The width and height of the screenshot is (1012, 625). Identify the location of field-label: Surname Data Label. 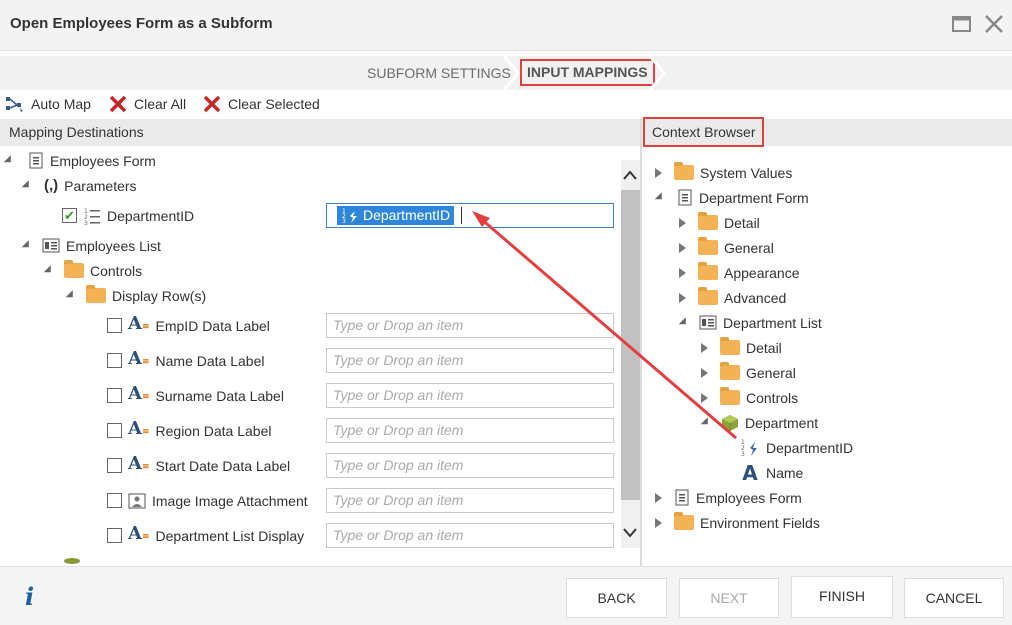
(219, 395).